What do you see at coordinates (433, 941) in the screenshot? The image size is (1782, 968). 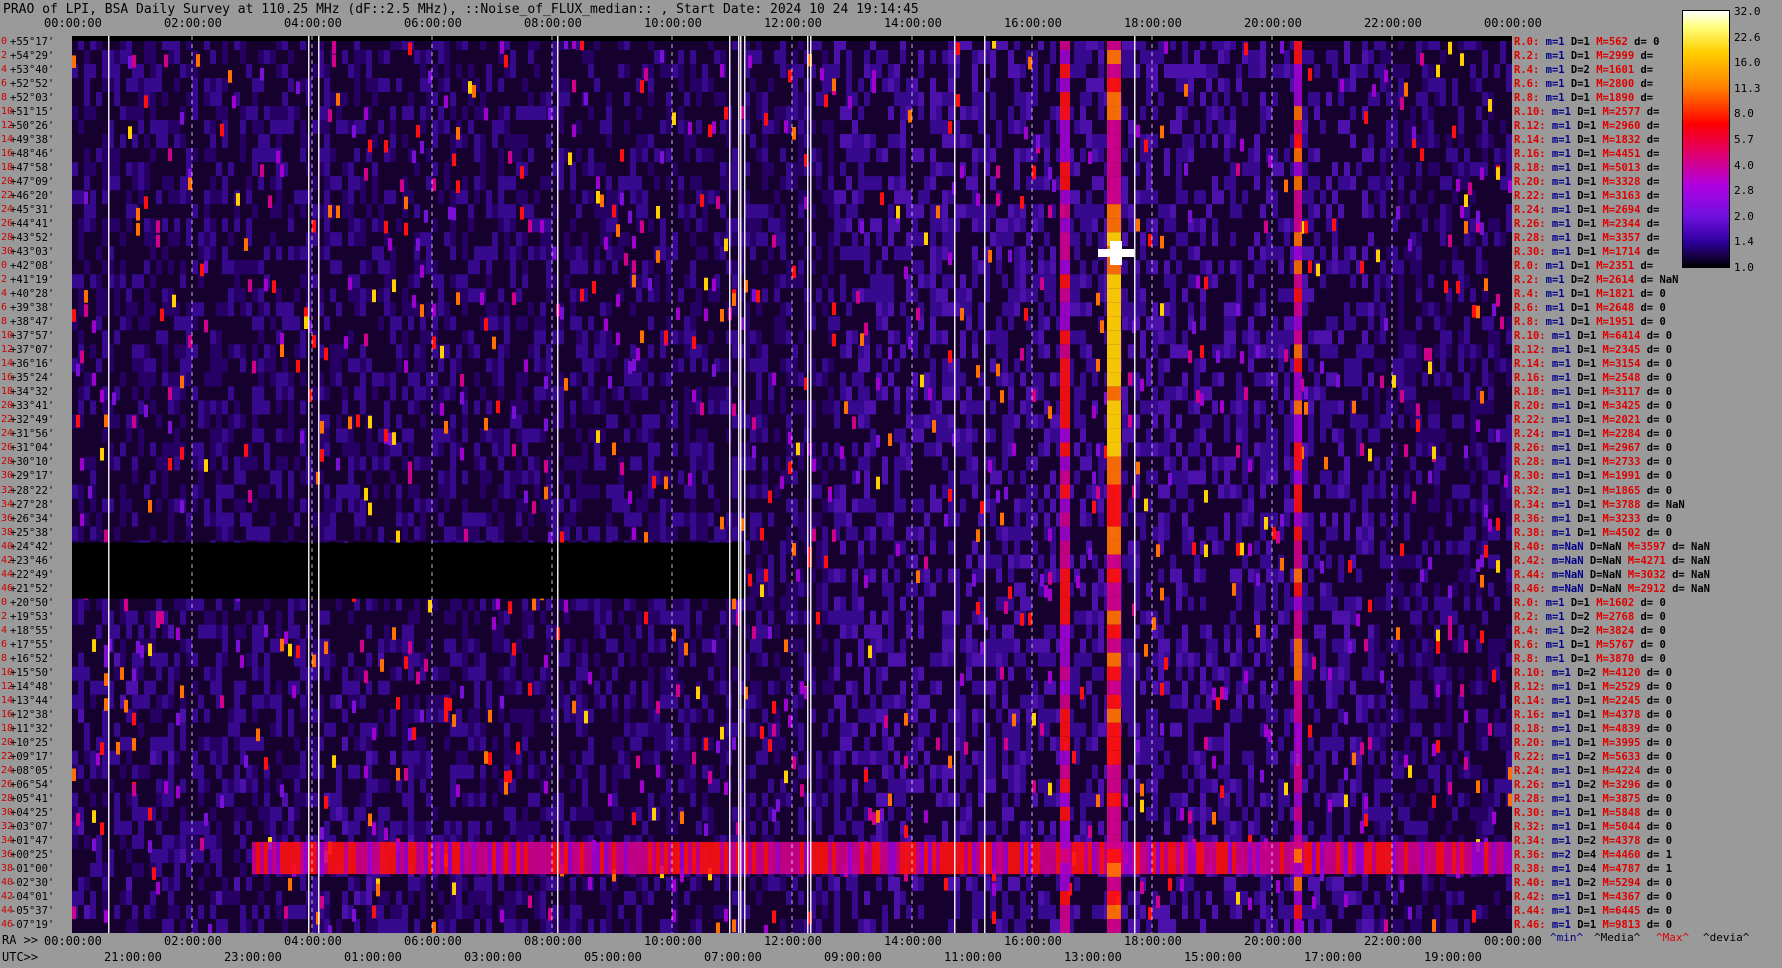 I see `ra-tick-label: 06:00:00` at bounding box center [433, 941].